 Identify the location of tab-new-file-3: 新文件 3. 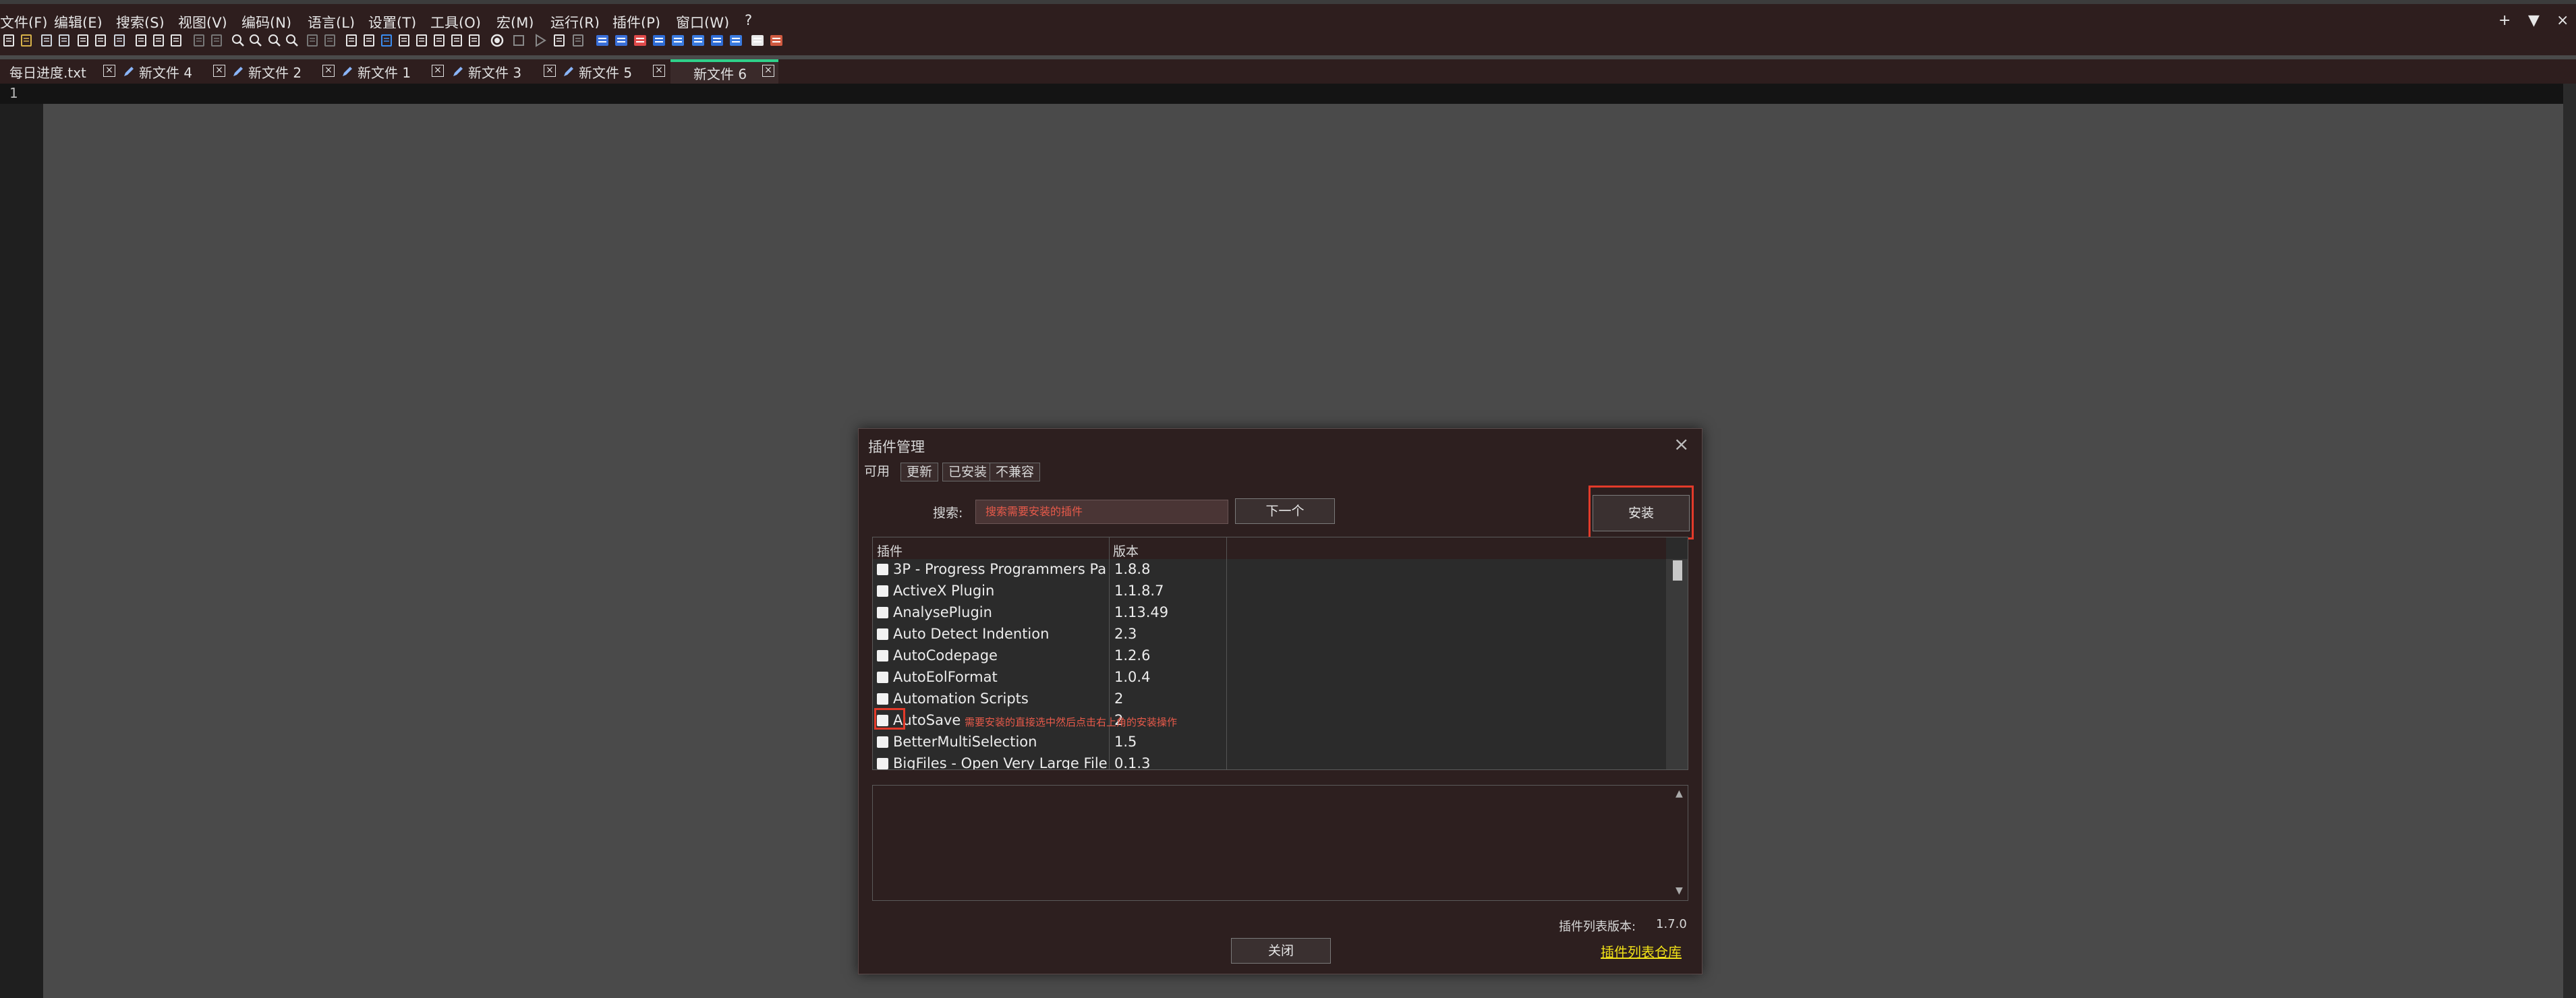
(496, 71).